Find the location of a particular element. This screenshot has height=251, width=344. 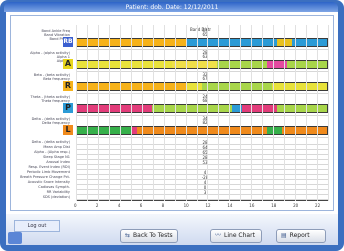

x-tick-label: 12 is located at coordinates (208, 205).